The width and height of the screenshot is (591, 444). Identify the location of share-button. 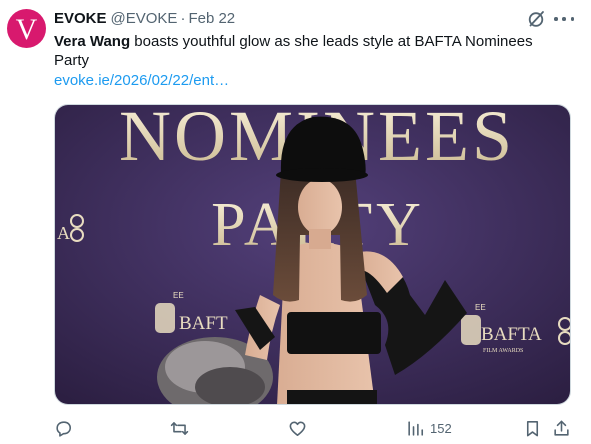
(561, 428).